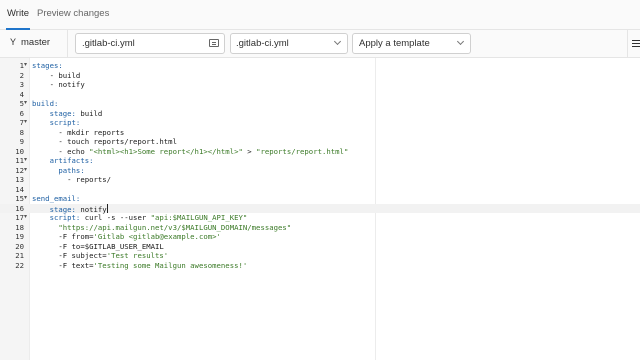 The image size is (640, 360). I want to click on code-token: - touch reports/report.html, so click(104, 141).